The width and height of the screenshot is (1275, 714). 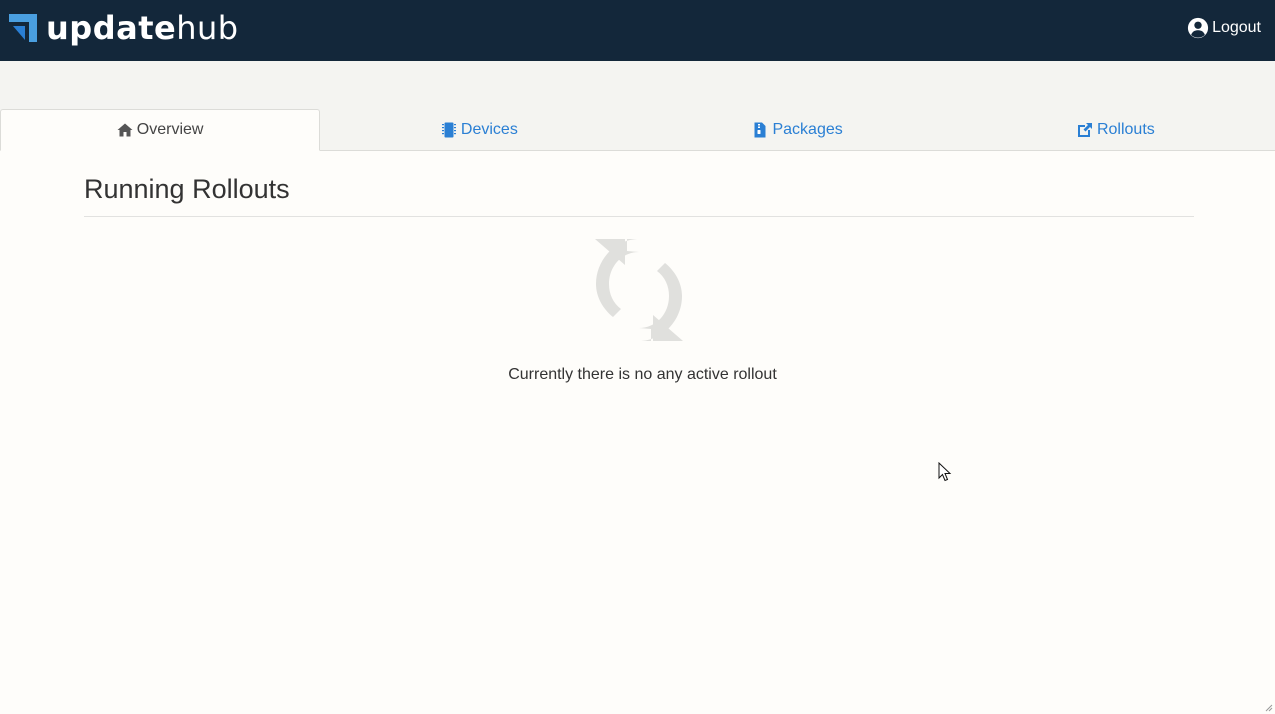 I want to click on mouse-cursor-icon, so click(x=945, y=472).